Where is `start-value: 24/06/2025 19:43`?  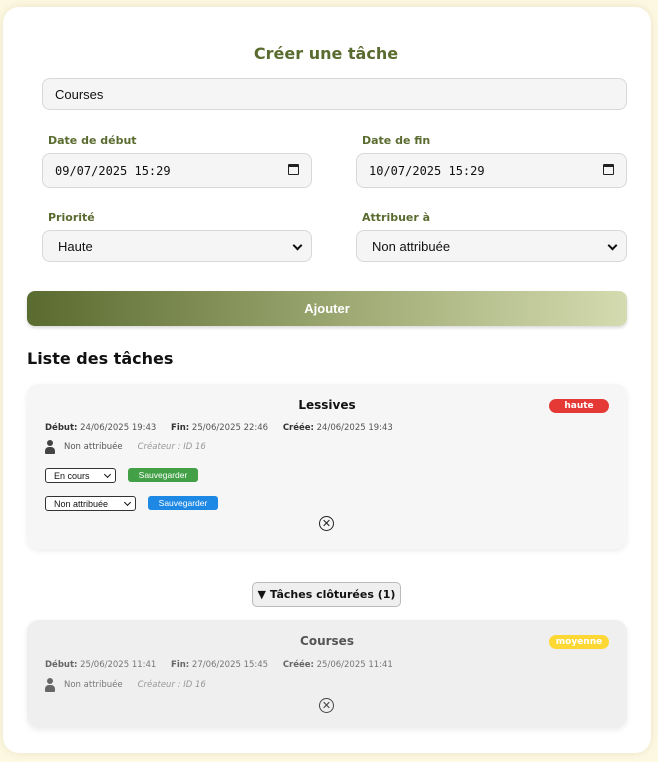 start-value: 24/06/2025 19:43 is located at coordinates (118, 428).